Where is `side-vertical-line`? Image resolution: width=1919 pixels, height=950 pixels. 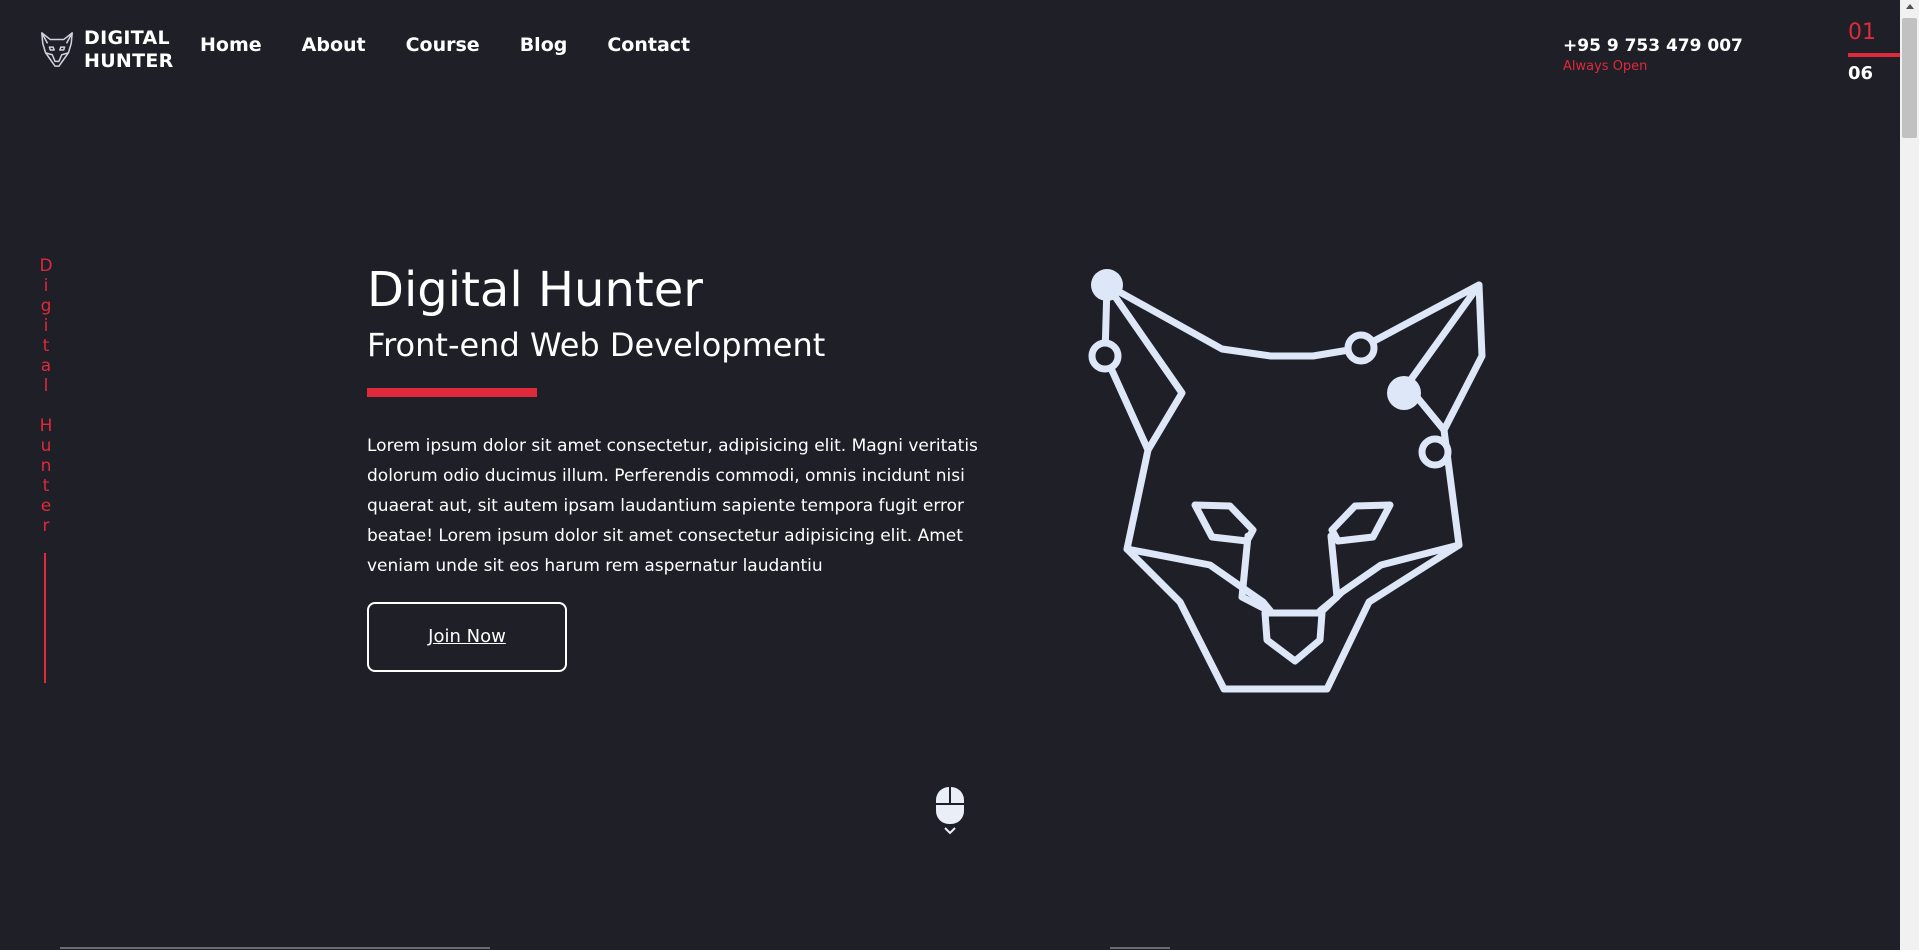
side-vertical-line is located at coordinates (45, 618).